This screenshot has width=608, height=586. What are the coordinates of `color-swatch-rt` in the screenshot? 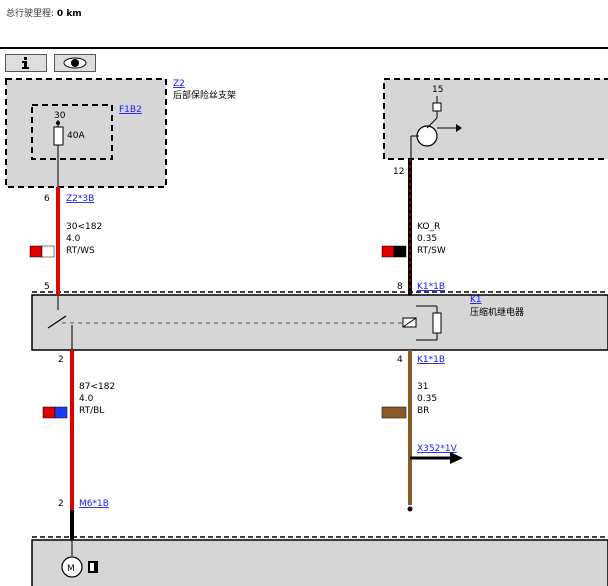 It's located at (36, 251).